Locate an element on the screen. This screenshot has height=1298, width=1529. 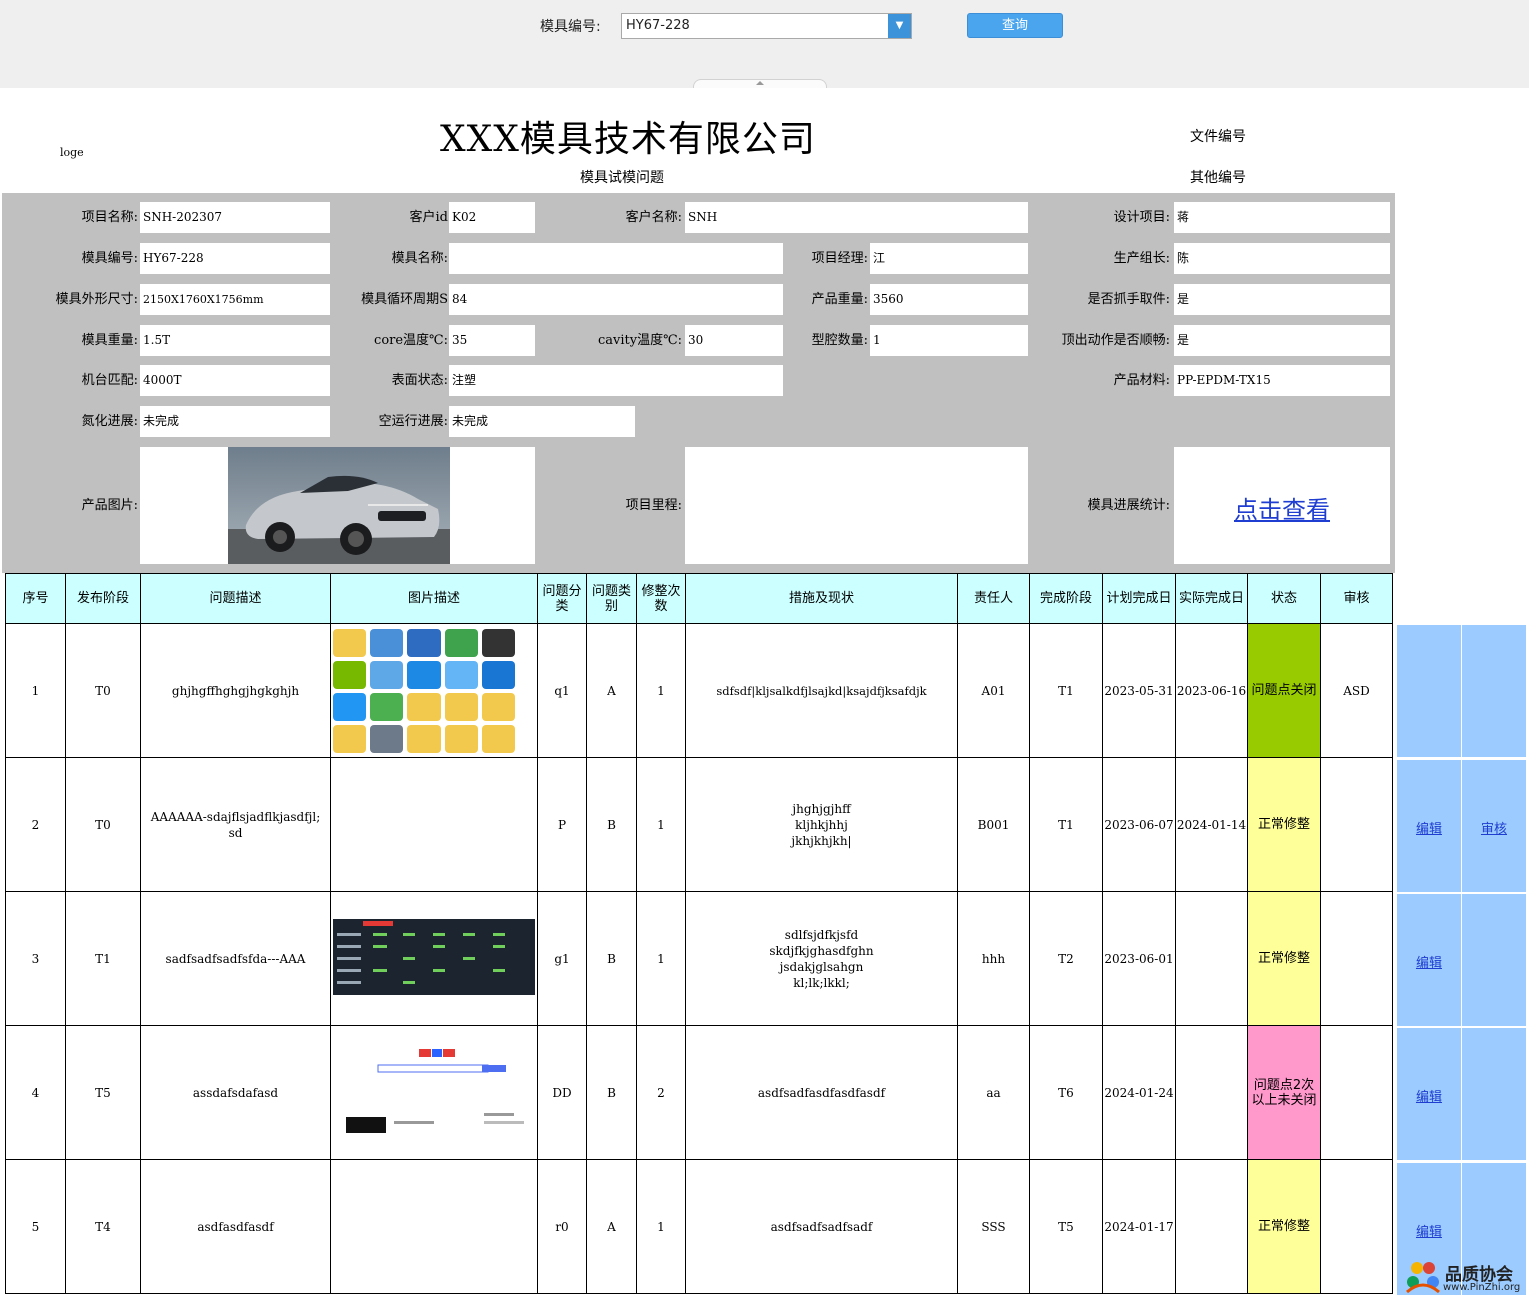
row-number: 1 is located at coordinates (35, 690).